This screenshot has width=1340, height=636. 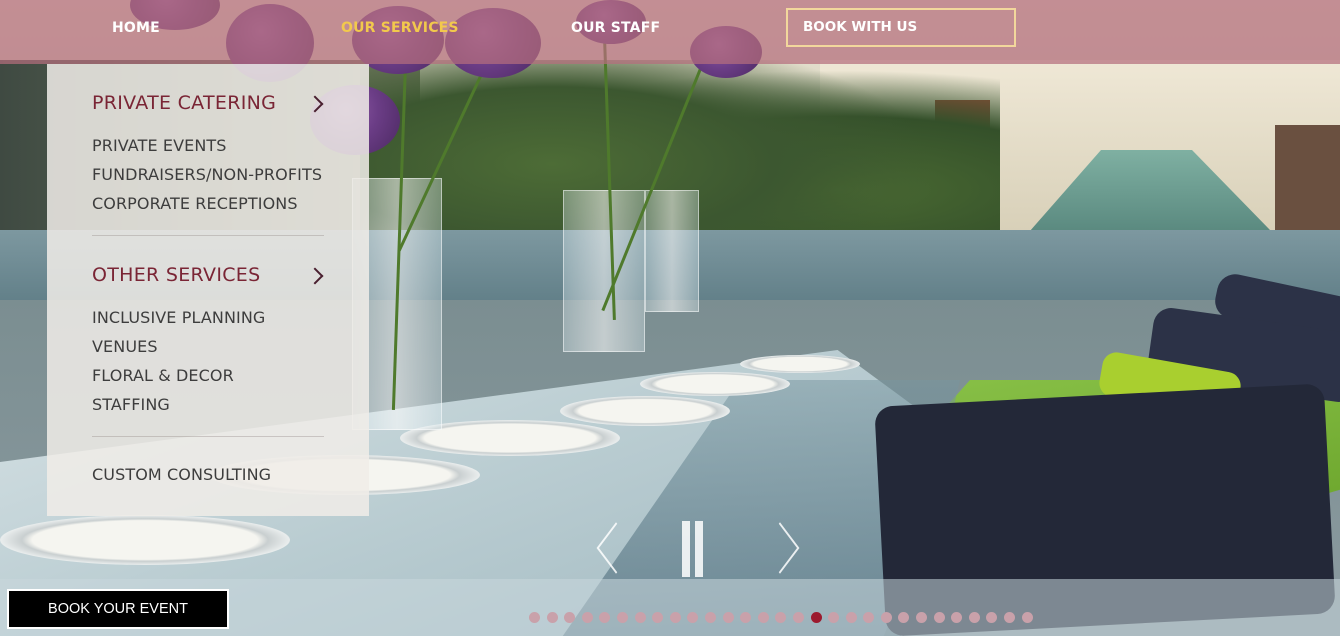 I want to click on book-with-us-button: BOOK WITH US, so click(x=901, y=27).